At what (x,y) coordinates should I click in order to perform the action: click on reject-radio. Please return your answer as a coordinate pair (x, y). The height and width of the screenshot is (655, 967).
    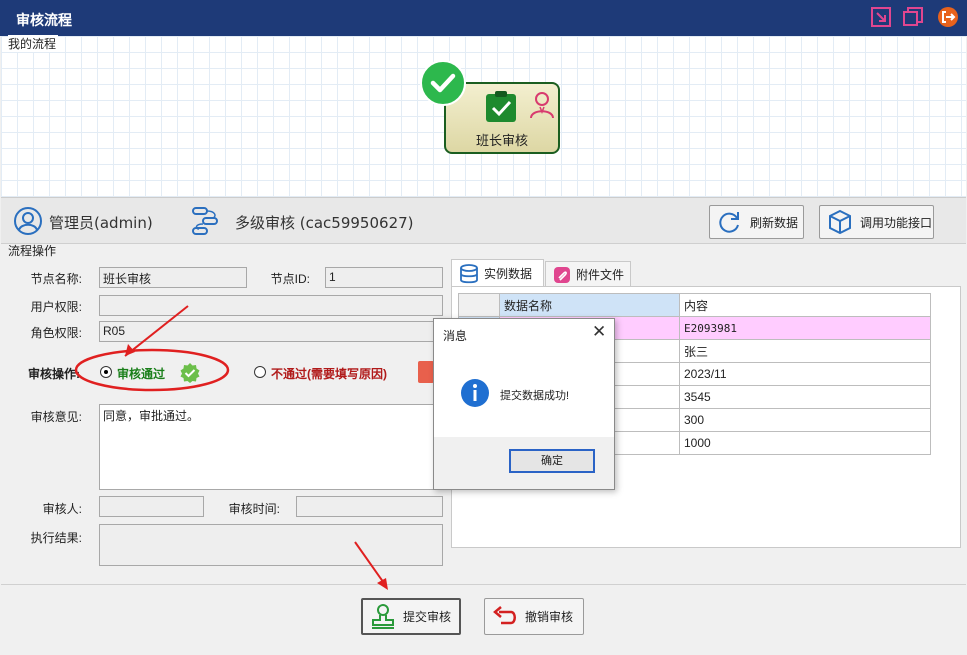
    Looking at the image, I should click on (260, 372).